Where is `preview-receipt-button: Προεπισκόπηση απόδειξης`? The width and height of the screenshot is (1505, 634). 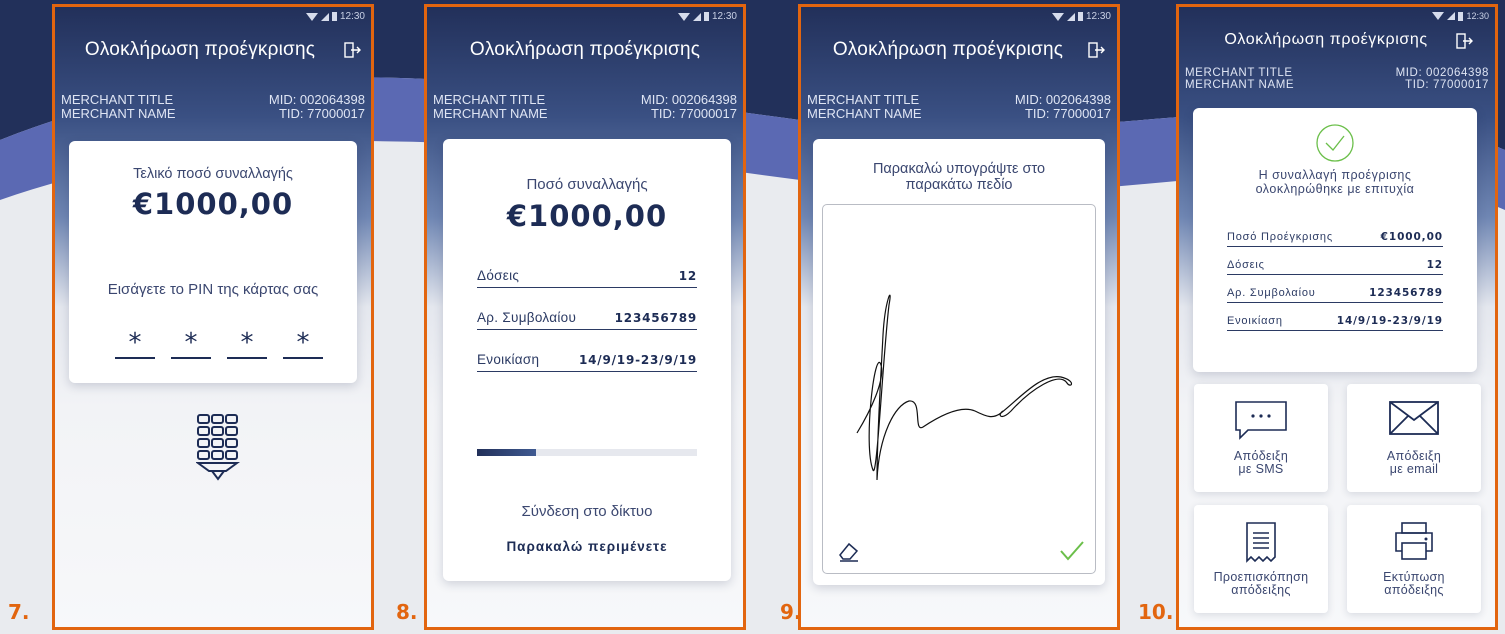 preview-receipt-button: Προεπισκόπηση απόδειξης is located at coordinates (1261, 559).